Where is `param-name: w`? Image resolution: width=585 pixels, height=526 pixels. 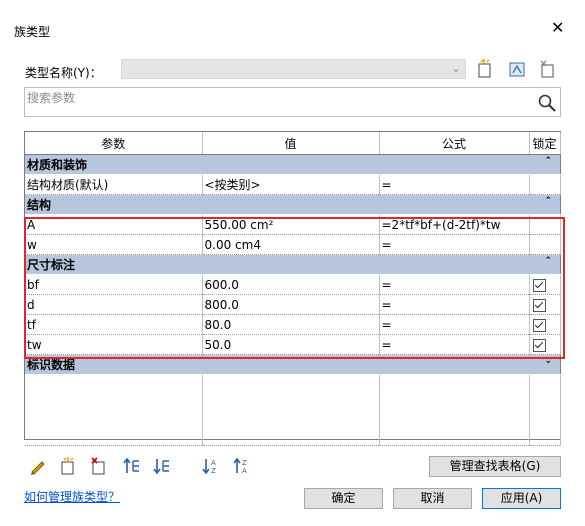
param-name: w is located at coordinates (114, 244).